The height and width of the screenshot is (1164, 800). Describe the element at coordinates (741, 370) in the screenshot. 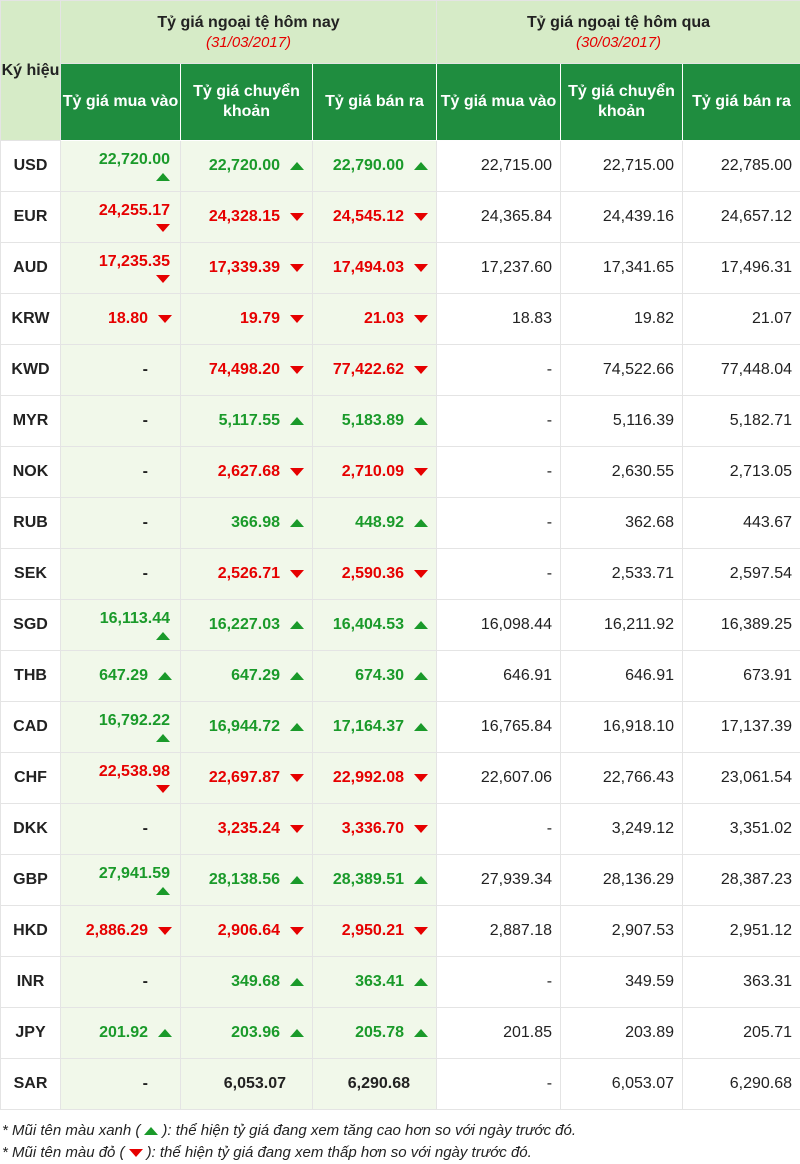

I see `yesterday-sell-cell: 77,448.04` at that location.